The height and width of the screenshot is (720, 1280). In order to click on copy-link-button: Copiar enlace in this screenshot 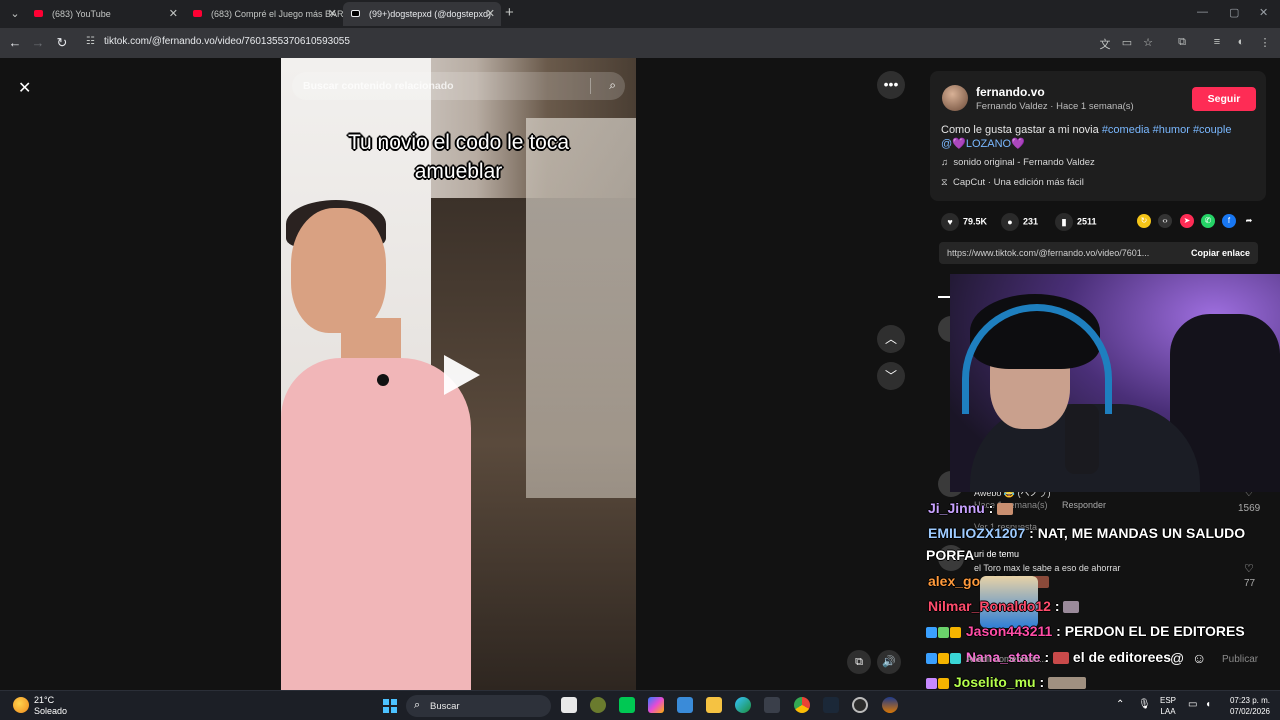, I will do `click(1220, 253)`.